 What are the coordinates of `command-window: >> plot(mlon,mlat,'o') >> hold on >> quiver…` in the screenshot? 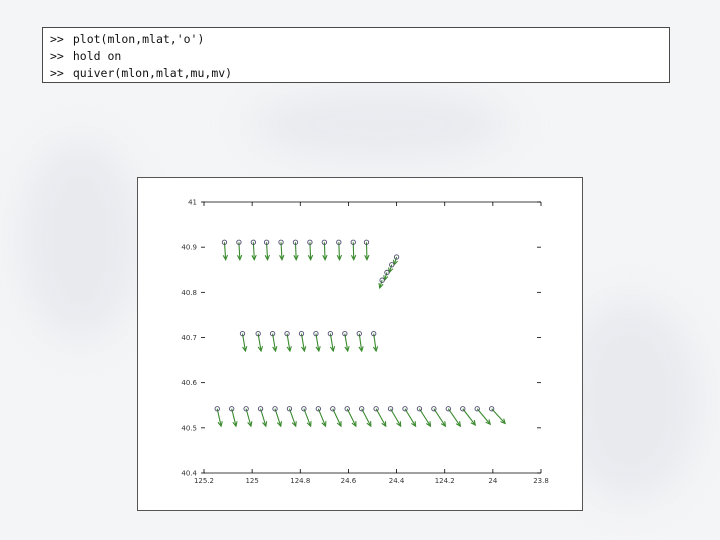 It's located at (356, 55).